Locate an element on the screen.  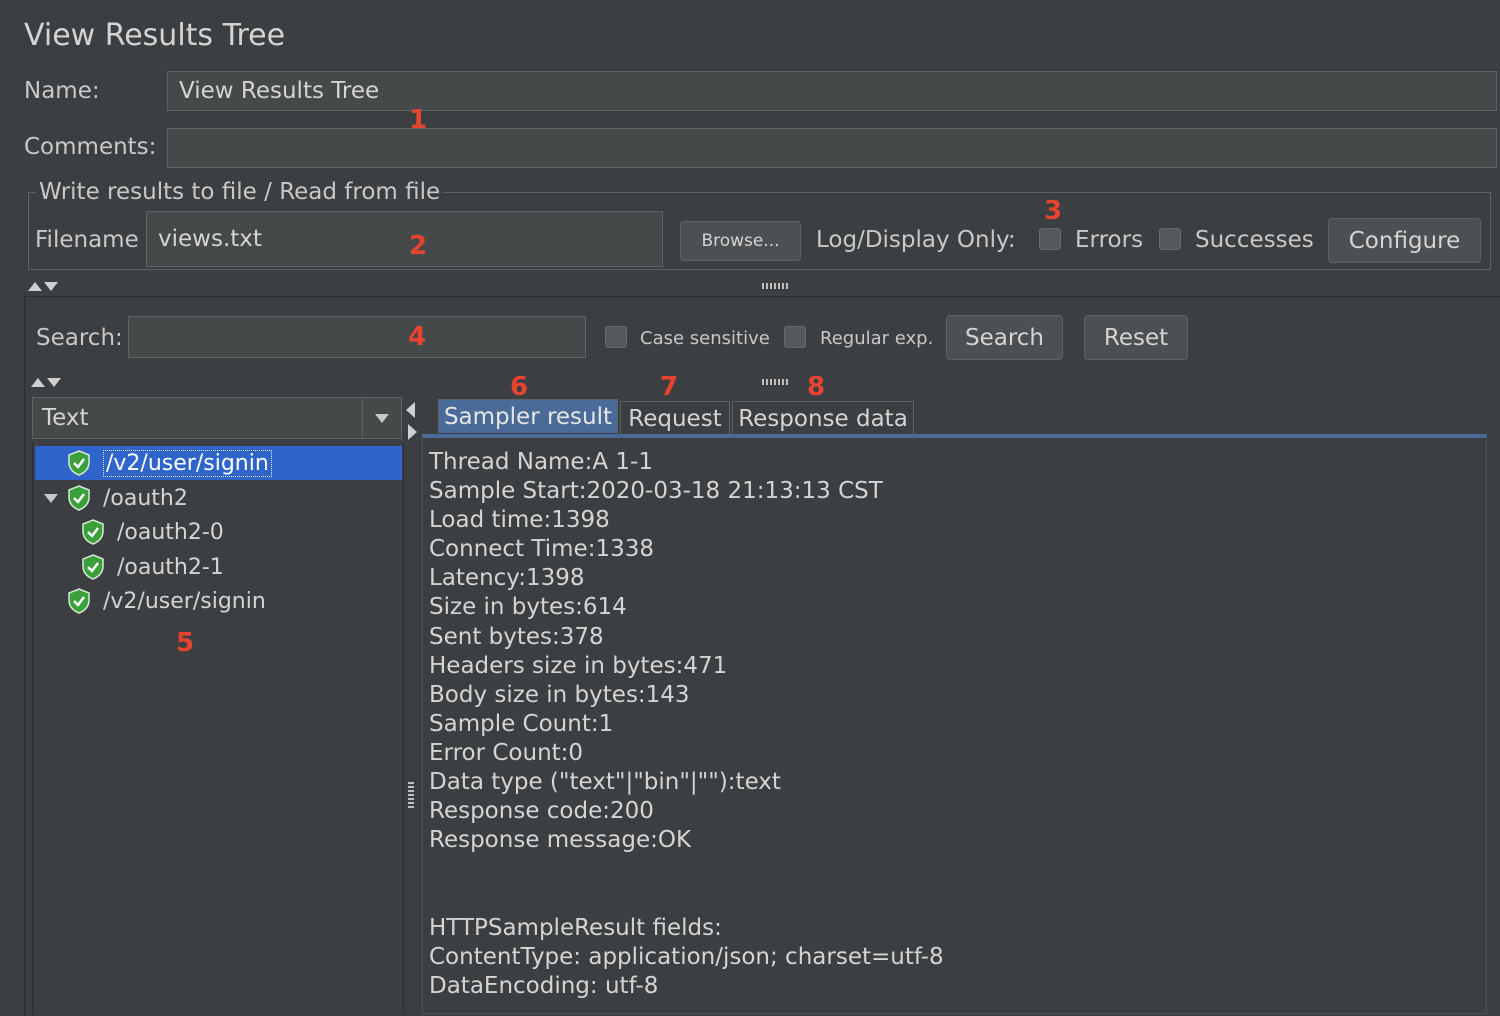
detail-line: Sent bytes:378 is located at coordinates (516, 636).